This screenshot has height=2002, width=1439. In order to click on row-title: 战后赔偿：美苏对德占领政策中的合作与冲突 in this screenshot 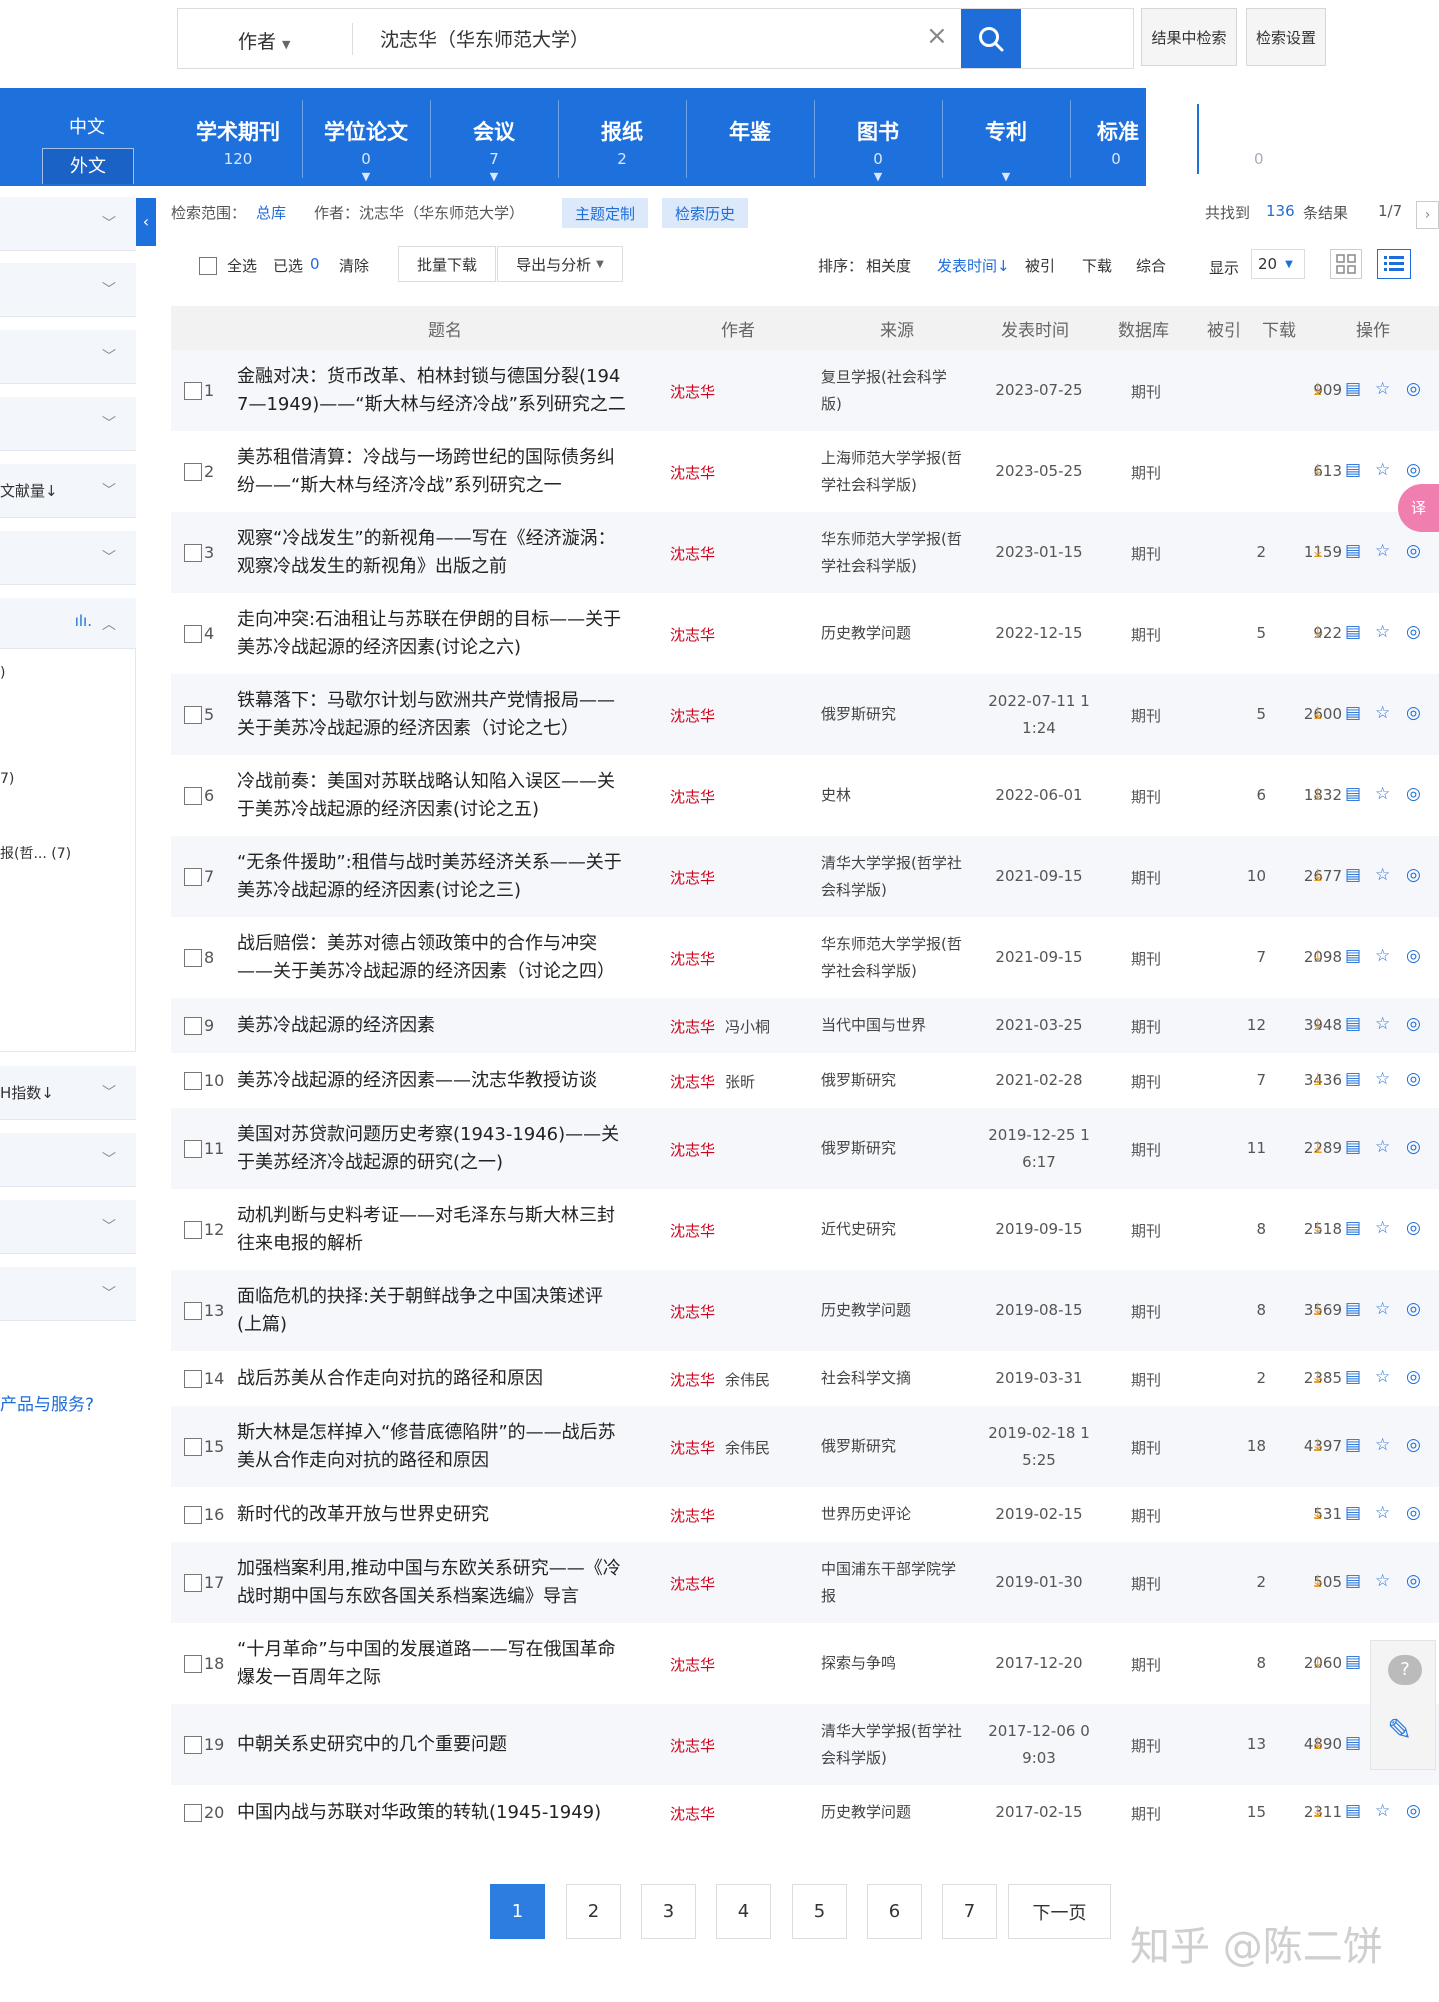, I will do `click(447, 944)`.